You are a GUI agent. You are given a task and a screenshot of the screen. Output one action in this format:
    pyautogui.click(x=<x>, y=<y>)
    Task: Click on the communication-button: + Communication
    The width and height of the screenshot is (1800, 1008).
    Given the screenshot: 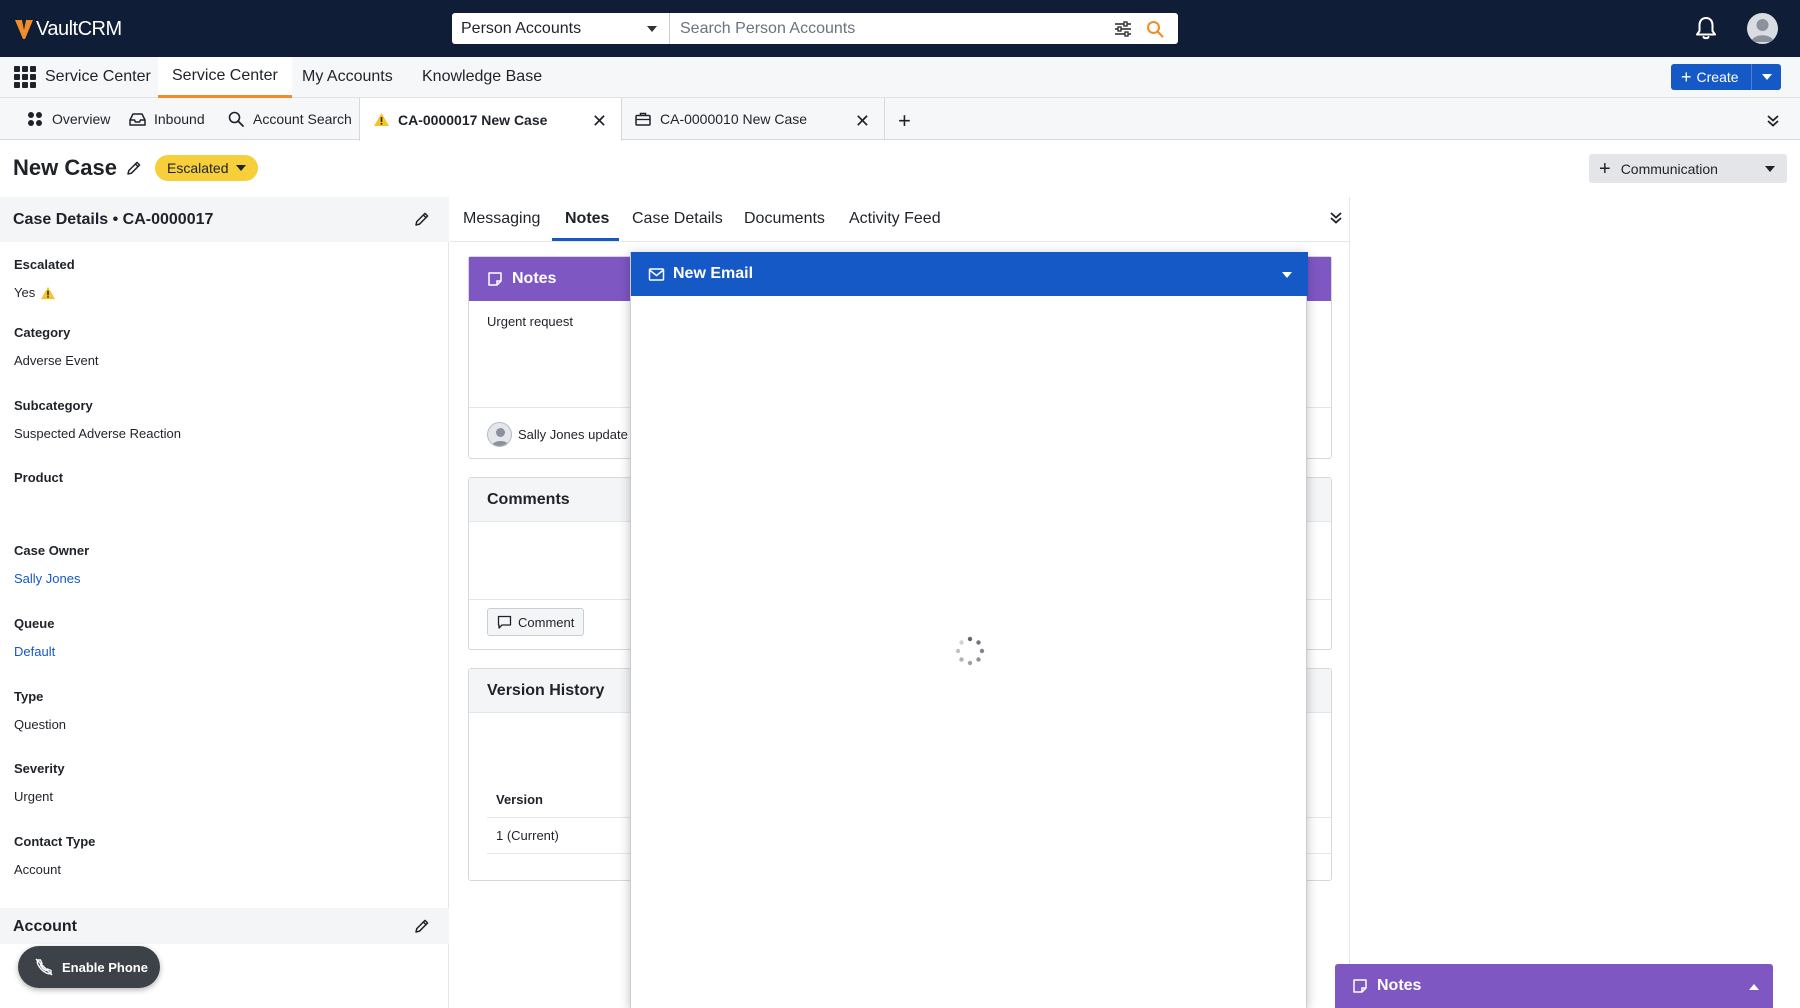 What is the action you would take?
    pyautogui.click(x=1688, y=168)
    